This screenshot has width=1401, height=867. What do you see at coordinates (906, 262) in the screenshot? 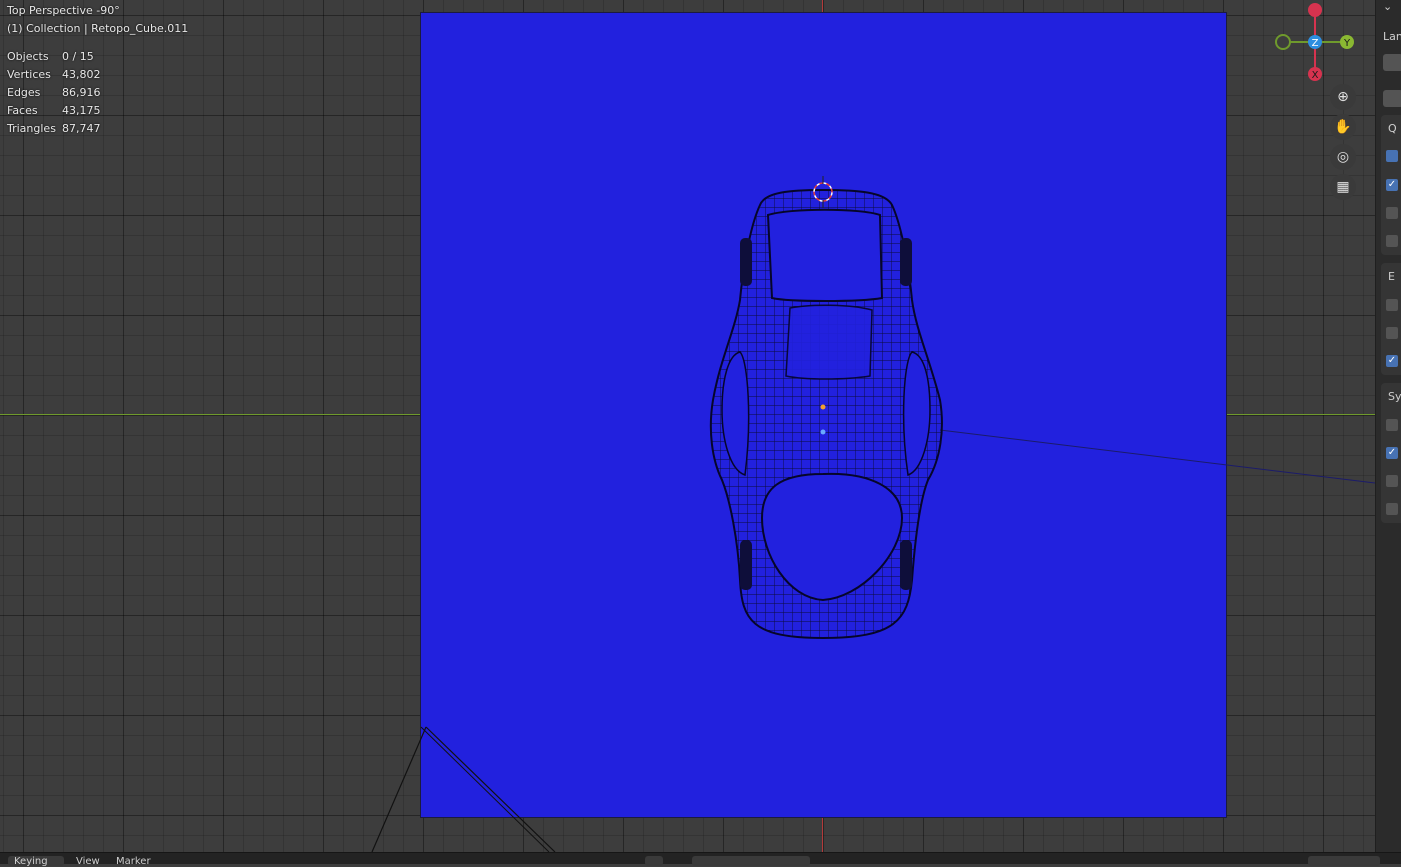
I see `front-right-wheel` at bounding box center [906, 262].